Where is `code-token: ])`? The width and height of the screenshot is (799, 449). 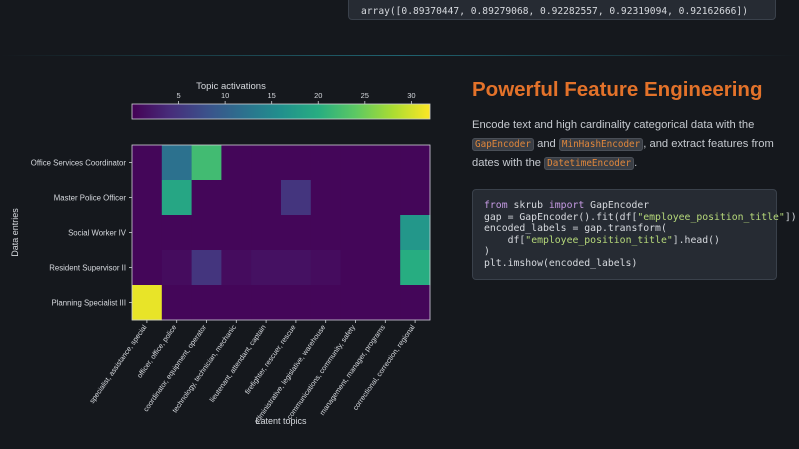
code-token: ]) is located at coordinates (790, 217).